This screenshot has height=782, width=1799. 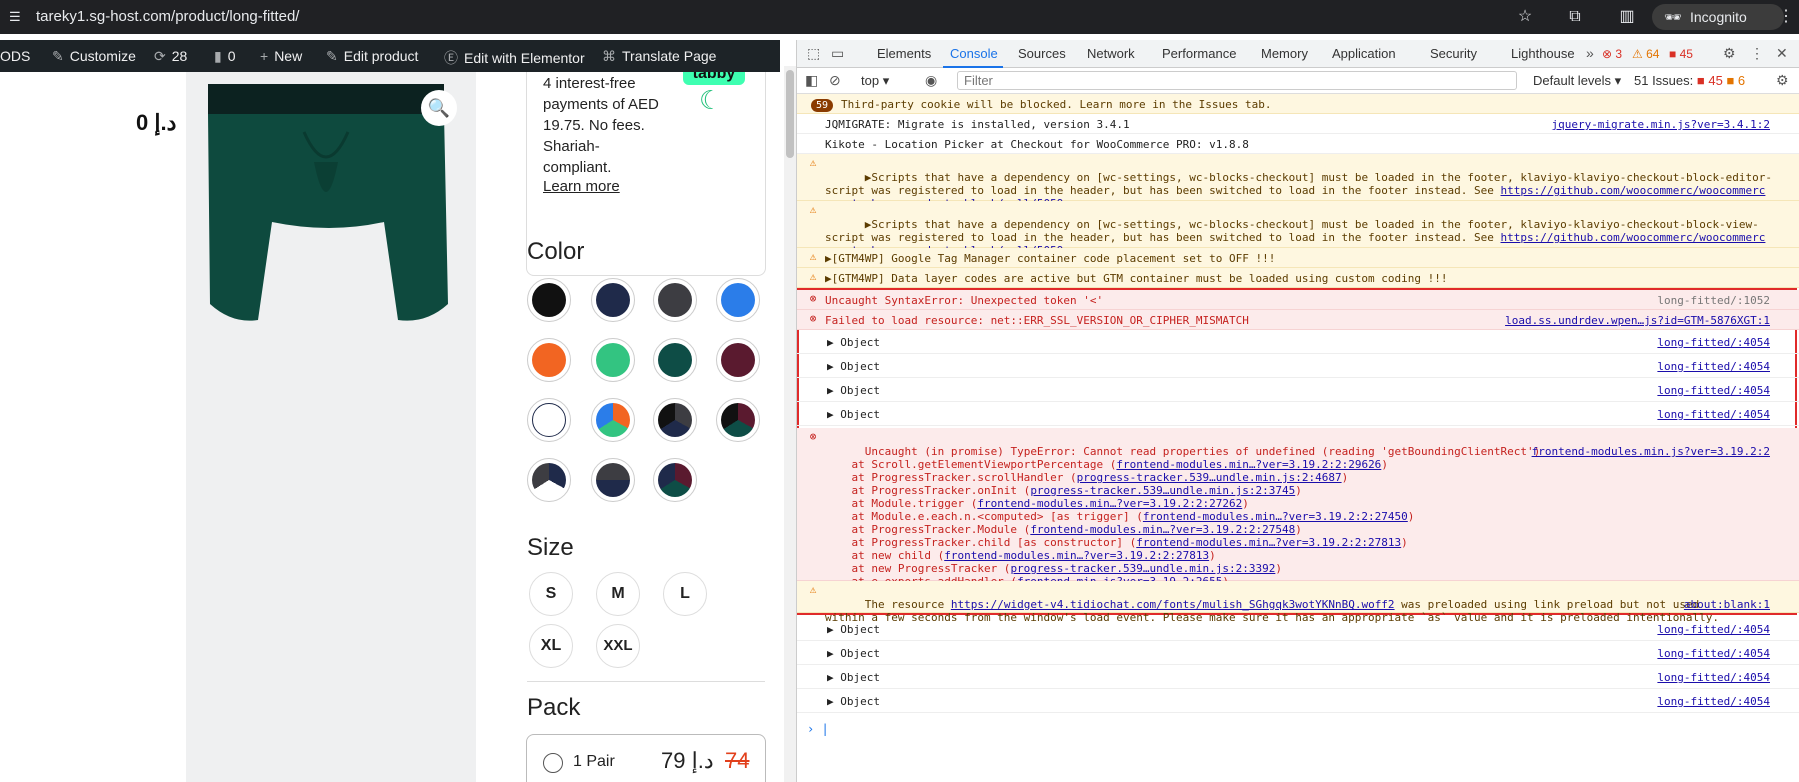 I want to click on side-panel-icon: ▥, so click(x=1627, y=17).